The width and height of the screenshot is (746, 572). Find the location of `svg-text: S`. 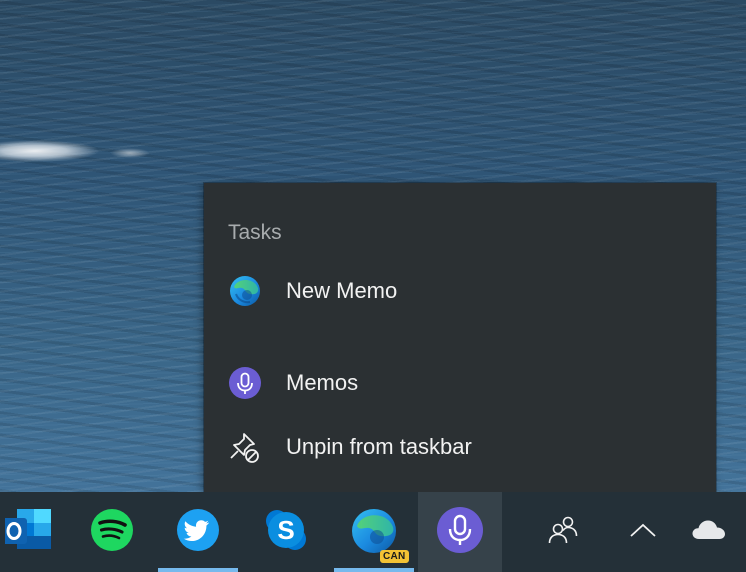

svg-text: S is located at coordinates (285, 530).